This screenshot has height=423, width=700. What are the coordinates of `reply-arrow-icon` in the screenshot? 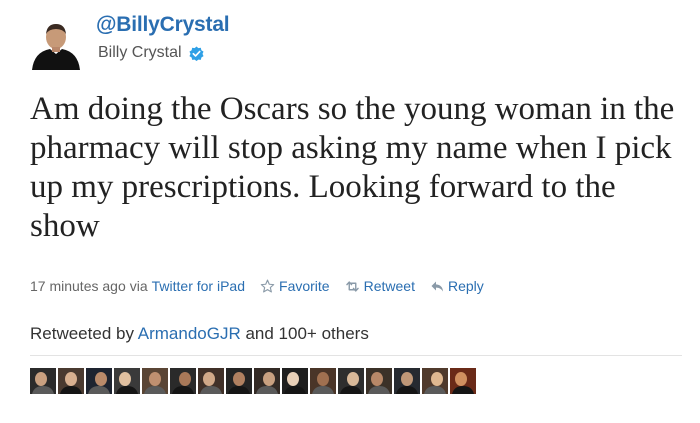 It's located at (437, 286).